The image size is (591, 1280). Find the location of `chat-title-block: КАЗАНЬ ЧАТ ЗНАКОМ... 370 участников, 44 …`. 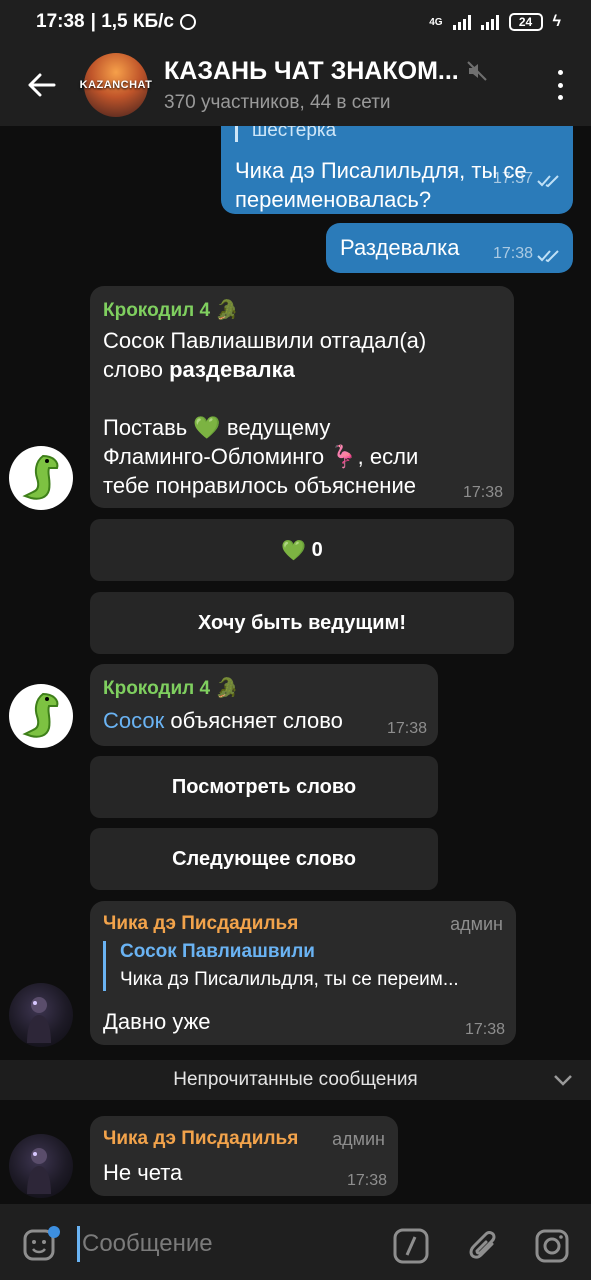

chat-title-block: КАЗАНЬ ЧАТ ЗНАКОМ... 370 участников, 44 … is located at coordinates (329, 85).